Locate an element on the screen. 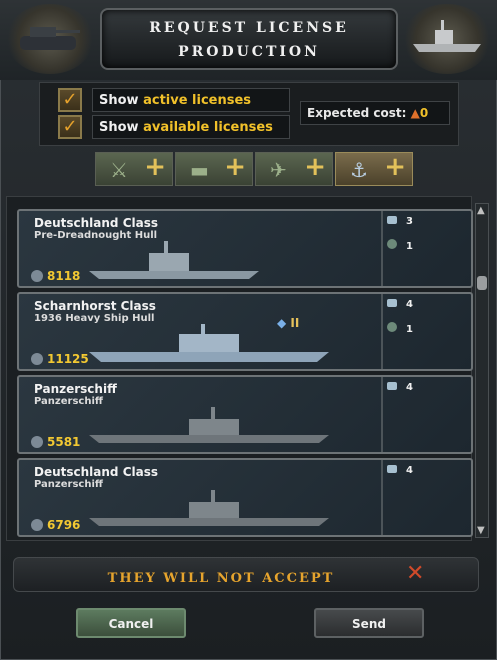  tab-air: ✈ + is located at coordinates (294, 169).